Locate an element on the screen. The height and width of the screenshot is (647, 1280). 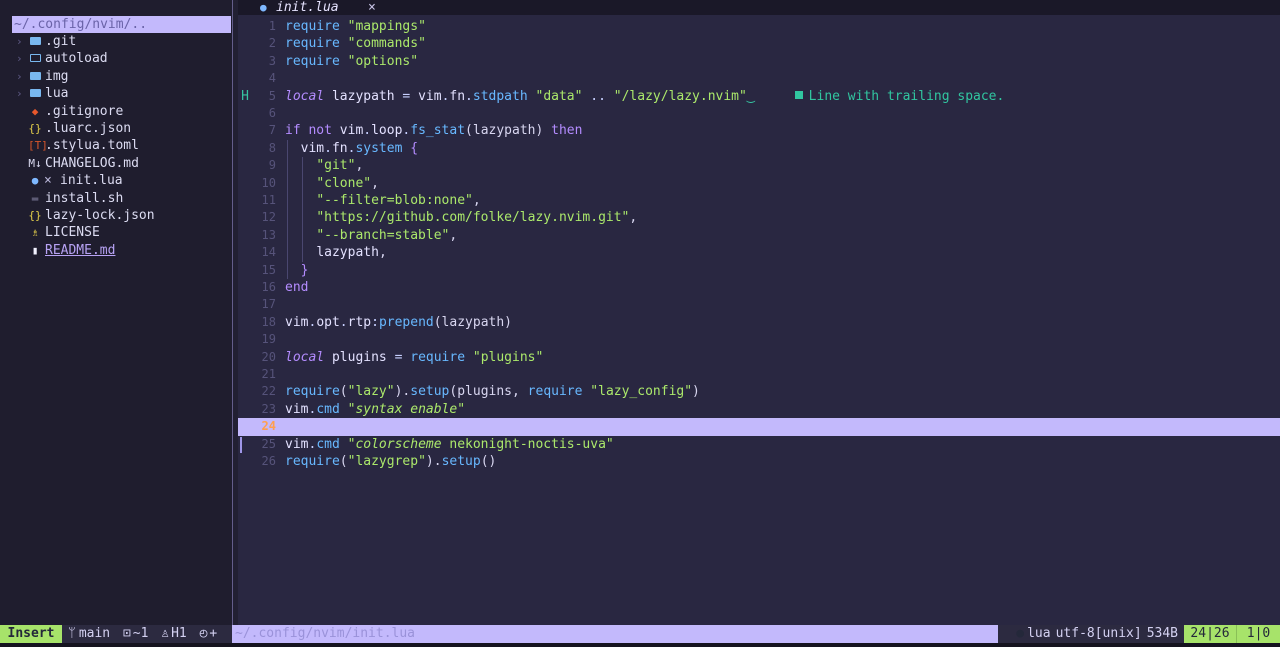
code-line-6: 6 is located at coordinates (759, 113).